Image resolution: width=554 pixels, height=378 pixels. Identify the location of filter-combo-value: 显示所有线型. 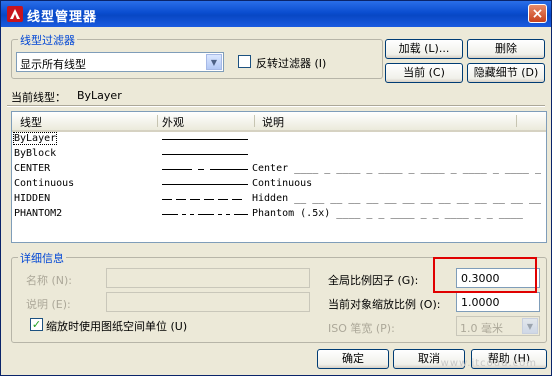
(53, 64).